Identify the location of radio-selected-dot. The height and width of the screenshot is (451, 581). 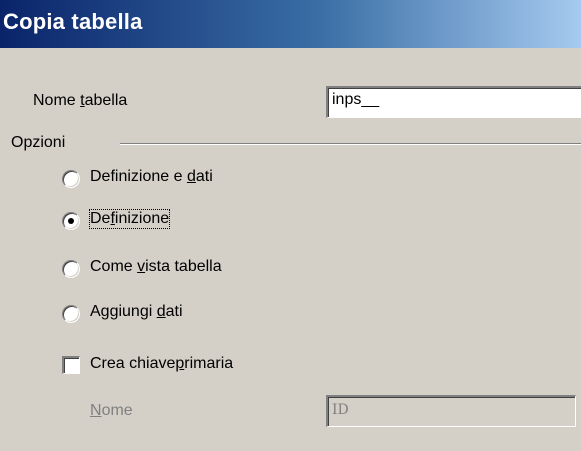
(71, 221).